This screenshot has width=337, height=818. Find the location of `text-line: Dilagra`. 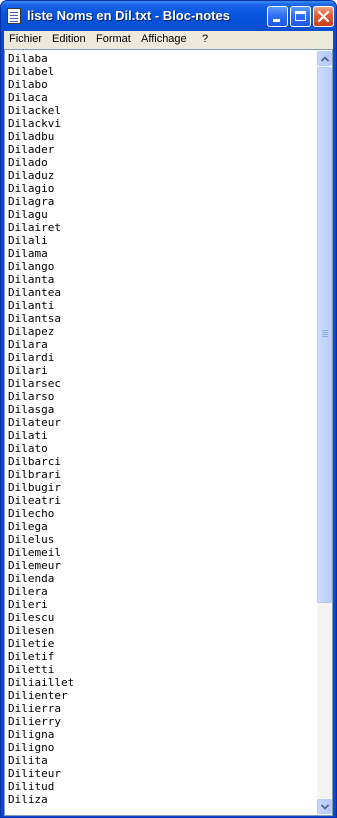

text-line: Dilagra is located at coordinates (31, 201).